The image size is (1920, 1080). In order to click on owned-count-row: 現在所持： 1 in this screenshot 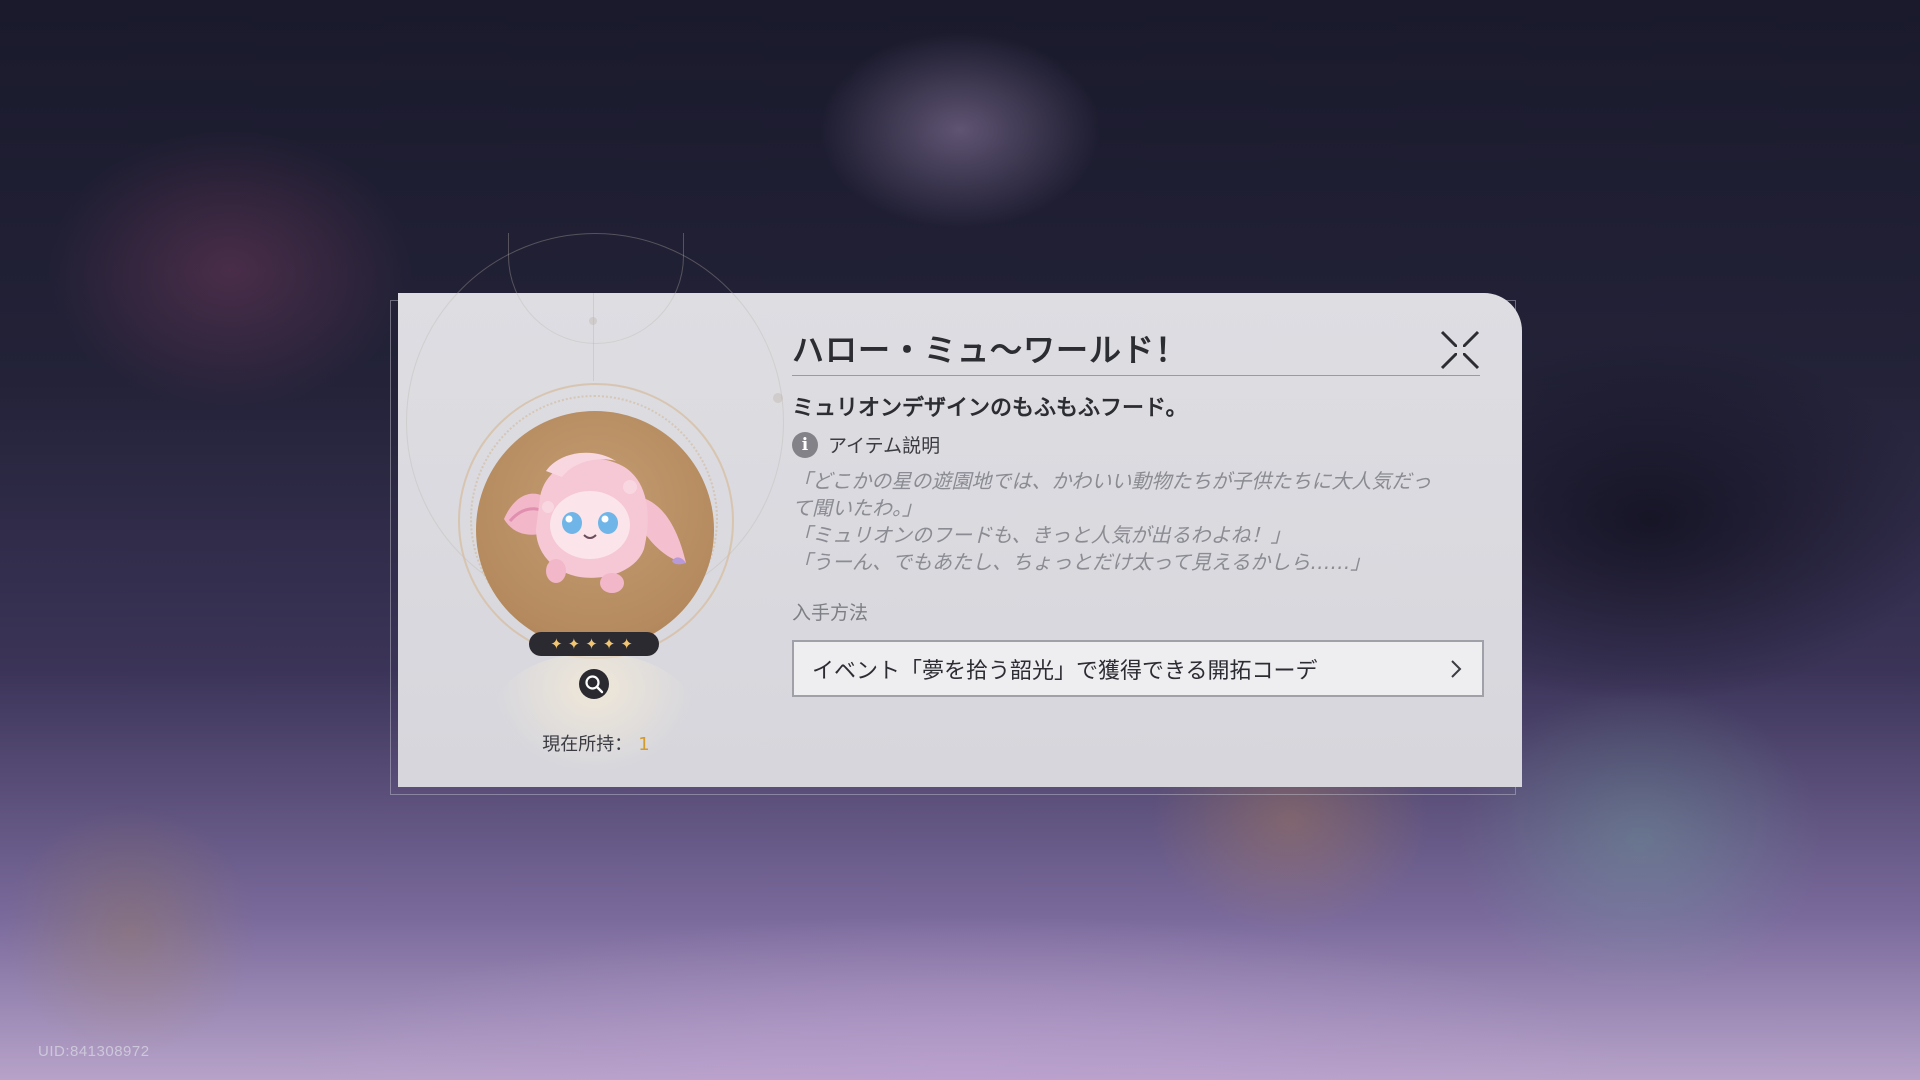, I will do `click(596, 743)`.